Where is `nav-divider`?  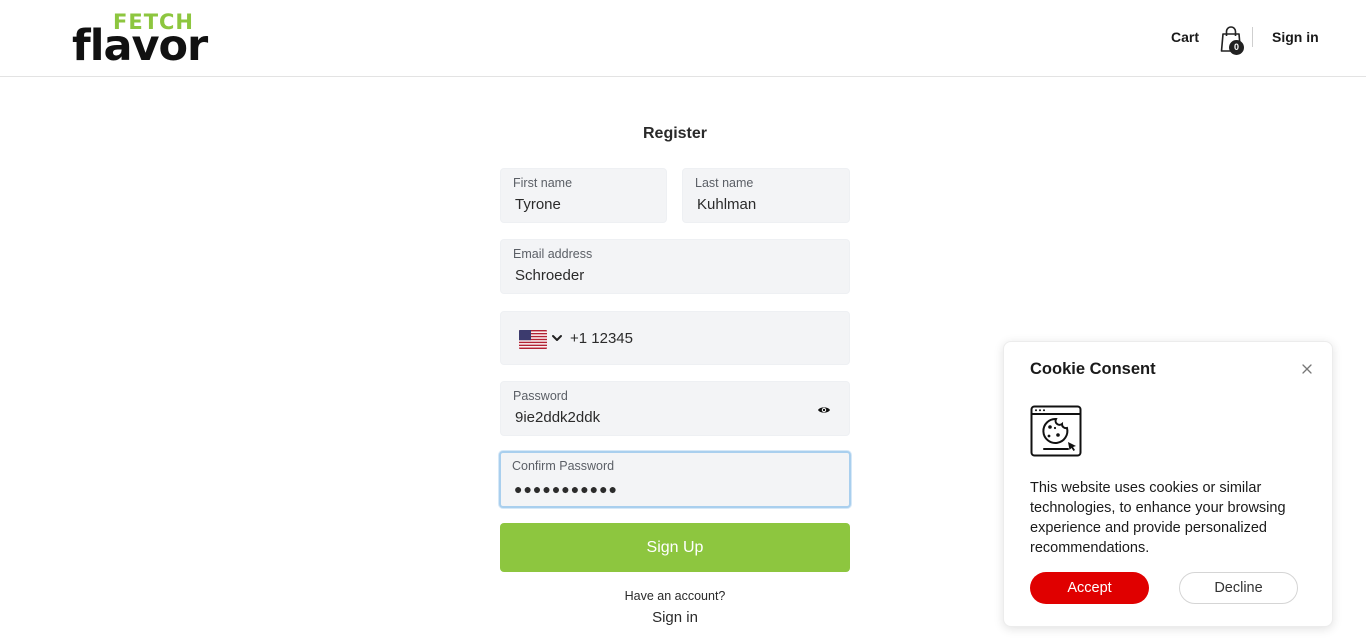
nav-divider is located at coordinates (1252, 37).